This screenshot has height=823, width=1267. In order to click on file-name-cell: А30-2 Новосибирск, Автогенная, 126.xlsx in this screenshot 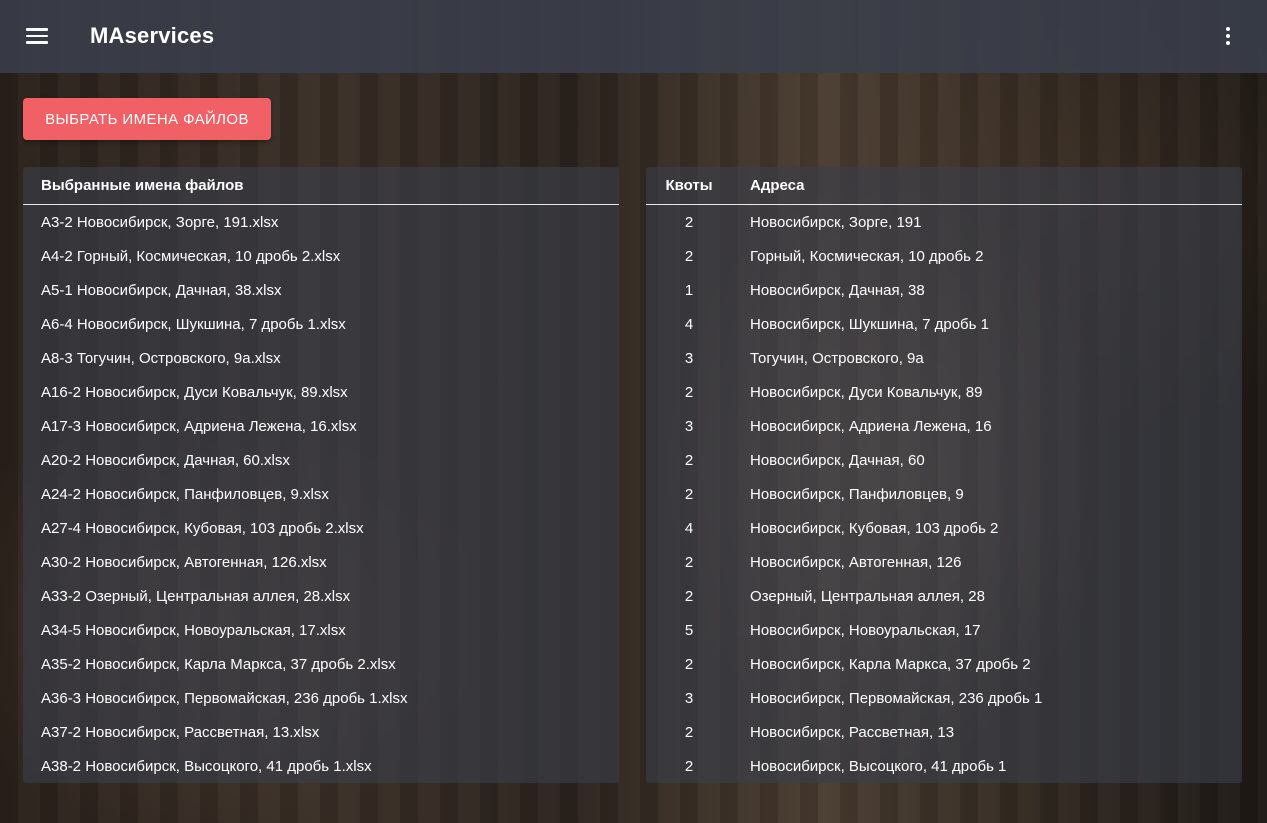, I will do `click(184, 562)`.